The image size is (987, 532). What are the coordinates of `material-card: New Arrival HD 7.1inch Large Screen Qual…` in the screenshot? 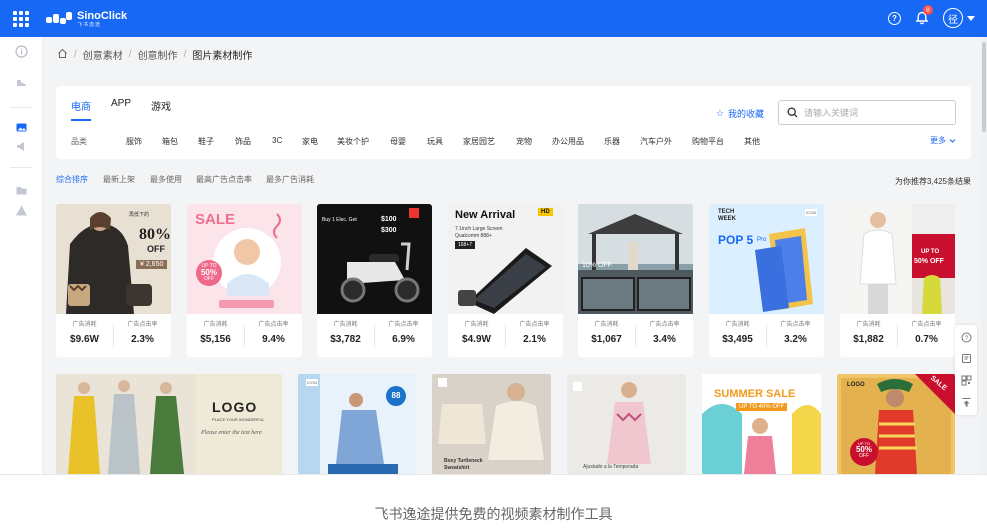 It's located at (505, 280).